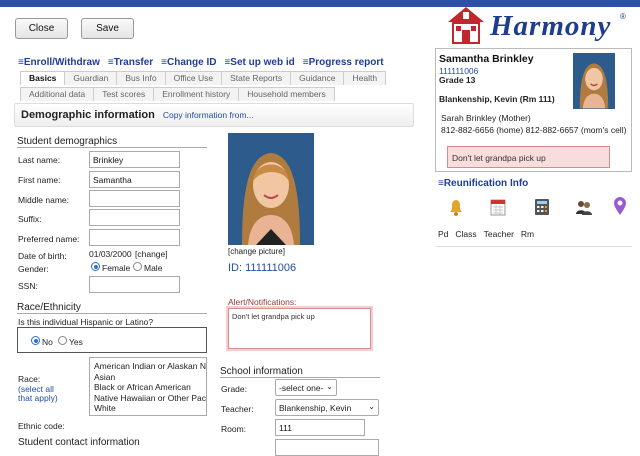  Describe the element at coordinates (44, 200) in the screenshot. I see `middle-name-label: Middle name:` at that location.